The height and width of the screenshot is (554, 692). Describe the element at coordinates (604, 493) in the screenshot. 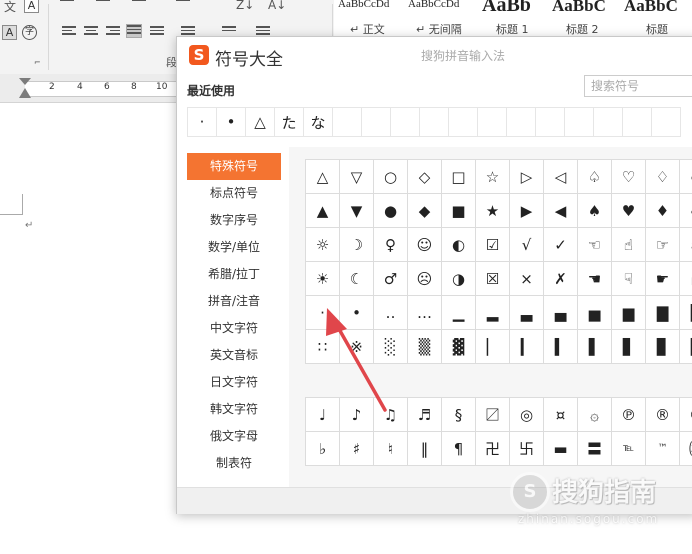

I see `watermark-text: 搜狗指南` at that location.